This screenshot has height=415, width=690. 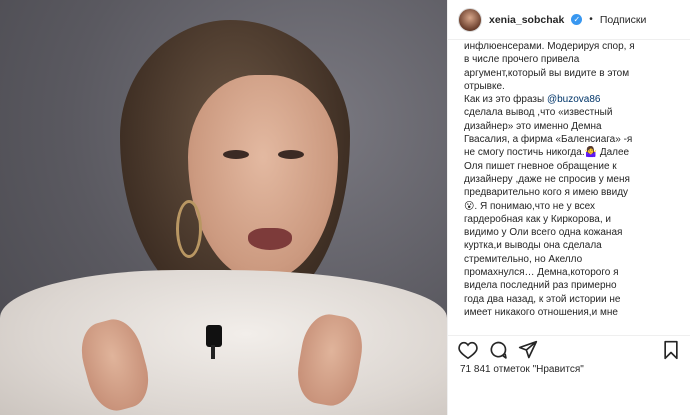 I want to click on heart-icon, so click(x=468, y=350).